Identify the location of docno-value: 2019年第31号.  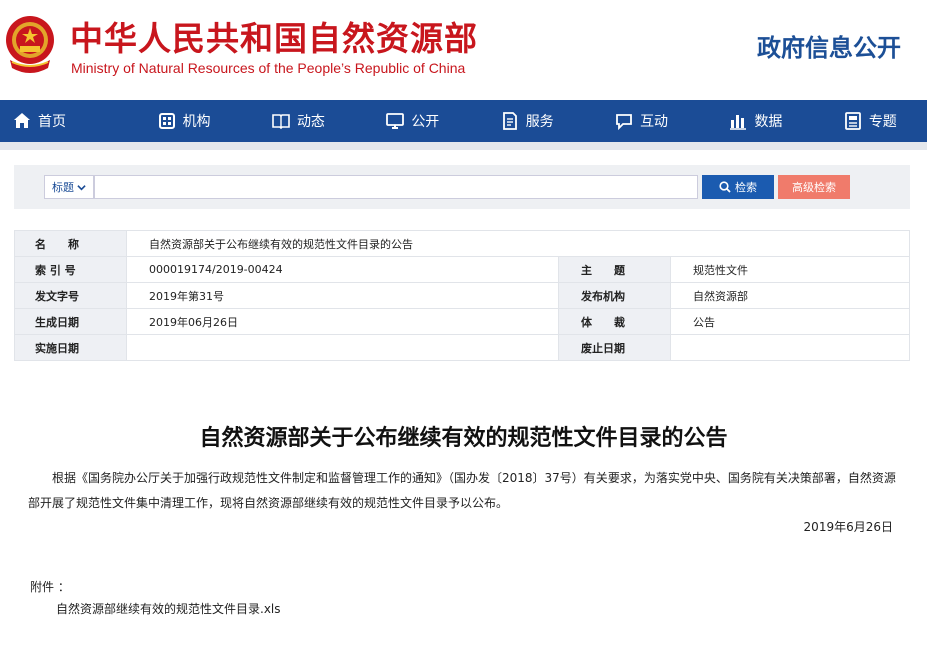
(342, 295).